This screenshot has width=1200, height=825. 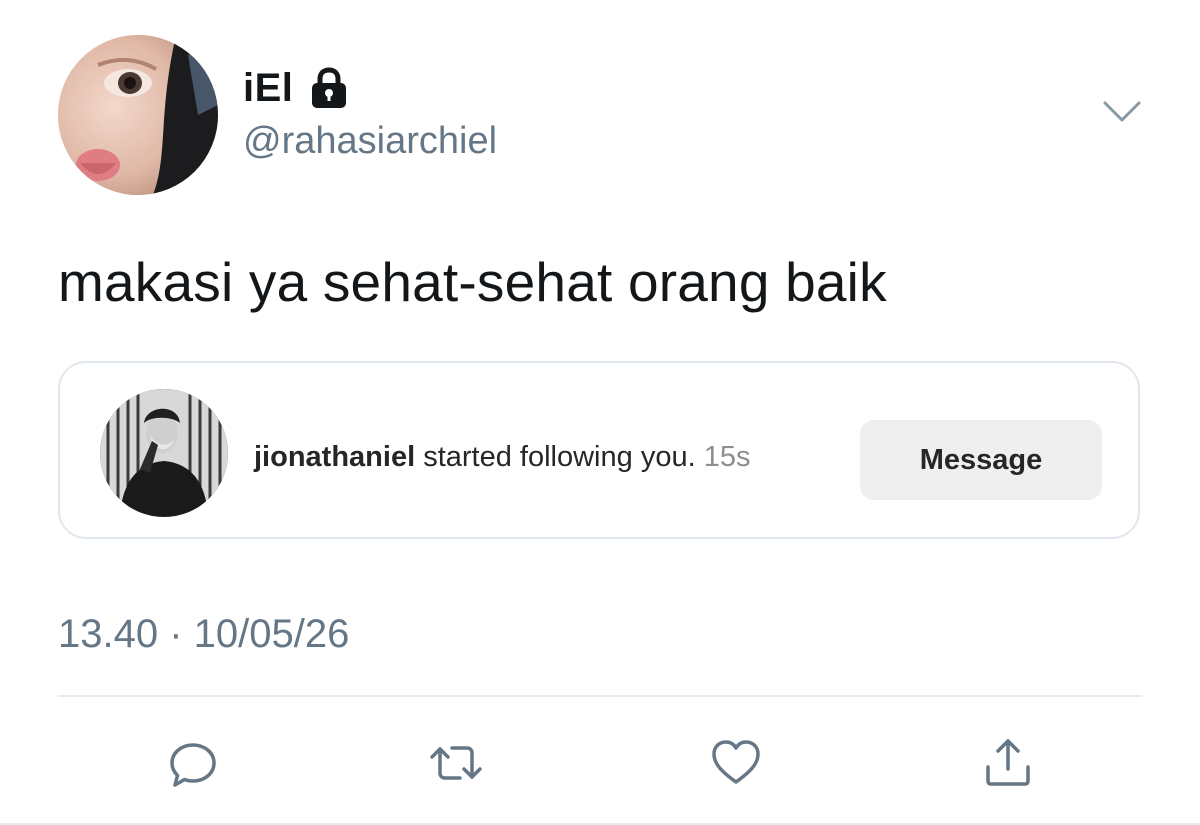 I want to click on author-avatar, so click(x=138, y=115).